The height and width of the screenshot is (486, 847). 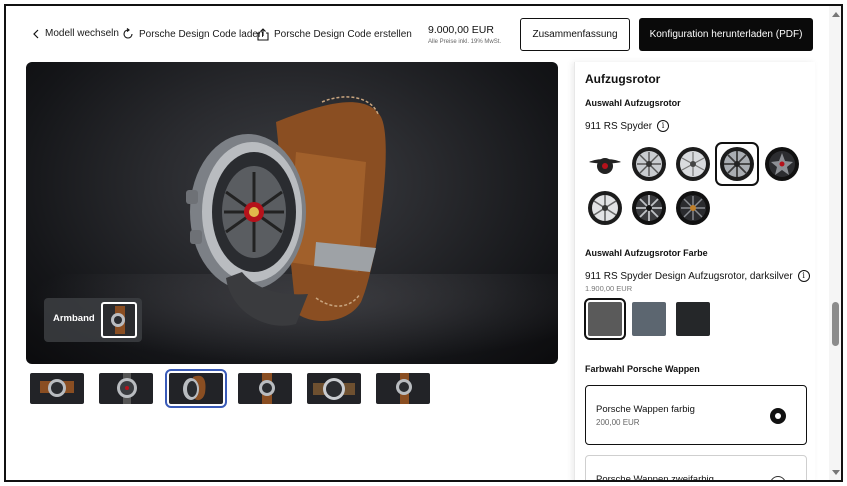 What do you see at coordinates (461, 30) in the screenshot?
I see `price-value: 9.000,00 EUR` at bounding box center [461, 30].